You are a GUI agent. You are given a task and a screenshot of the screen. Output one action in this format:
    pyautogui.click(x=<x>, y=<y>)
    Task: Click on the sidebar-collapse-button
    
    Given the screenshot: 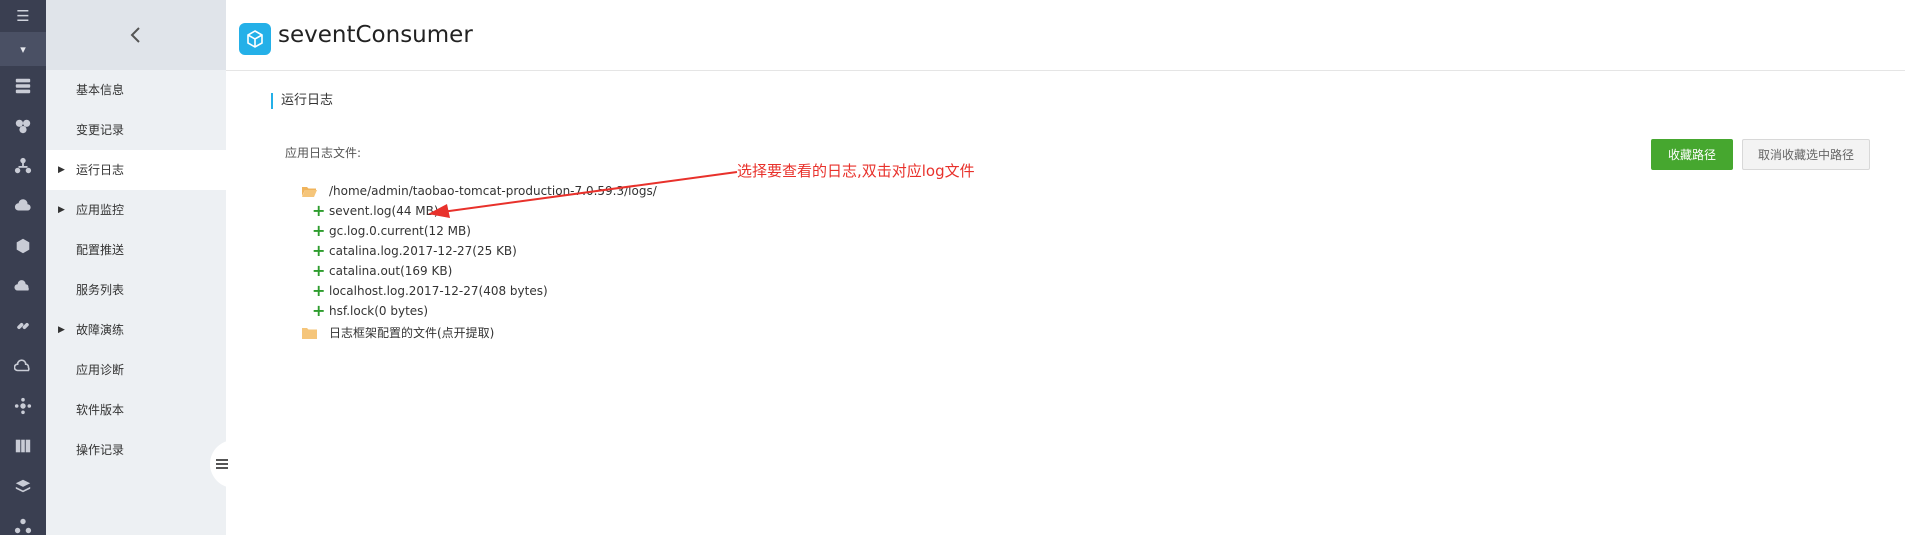 What is the action you would take?
    pyautogui.click(x=136, y=35)
    